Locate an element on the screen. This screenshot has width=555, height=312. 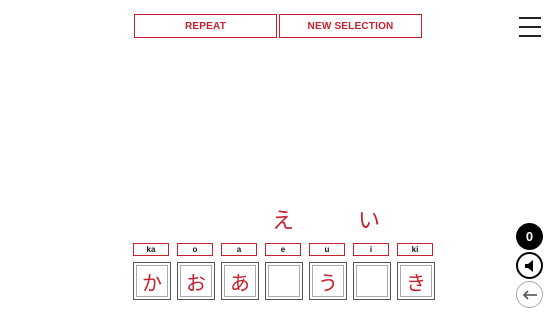
kana-slot: か is located at coordinates (152, 281).